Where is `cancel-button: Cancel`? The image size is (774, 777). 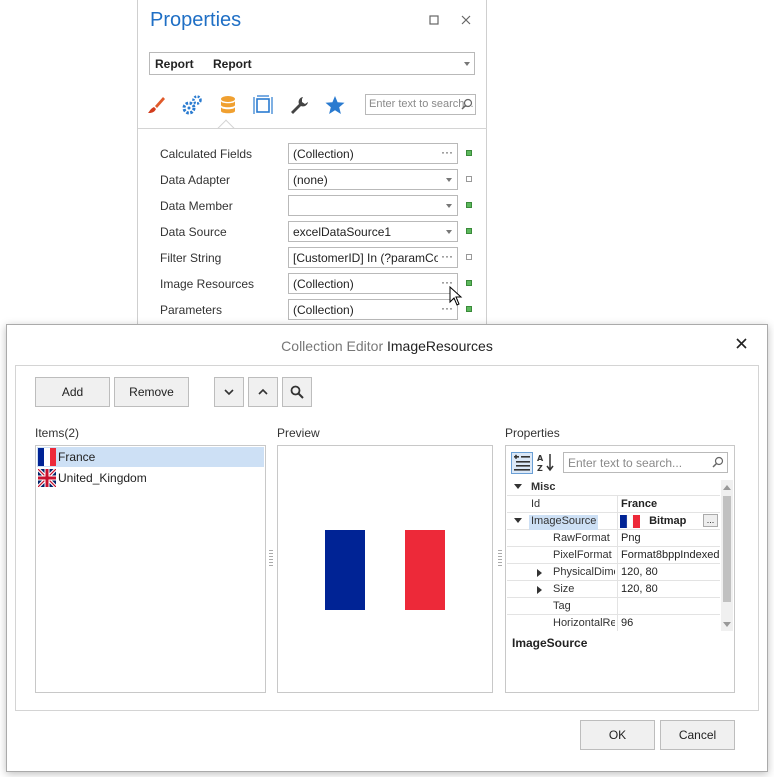 cancel-button: Cancel is located at coordinates (697, 735).